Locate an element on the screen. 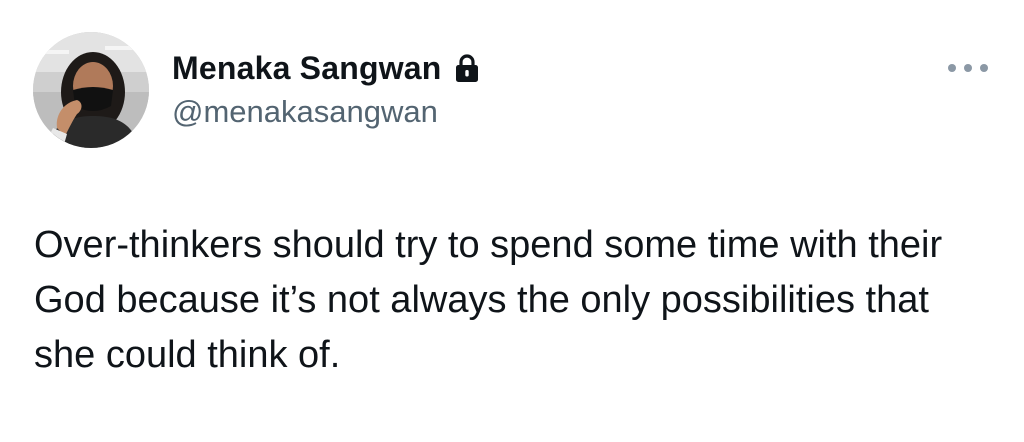 The height and width of the screenshot is (442, 1024). more-horizontal-icon is located at coordinates (968, 68).